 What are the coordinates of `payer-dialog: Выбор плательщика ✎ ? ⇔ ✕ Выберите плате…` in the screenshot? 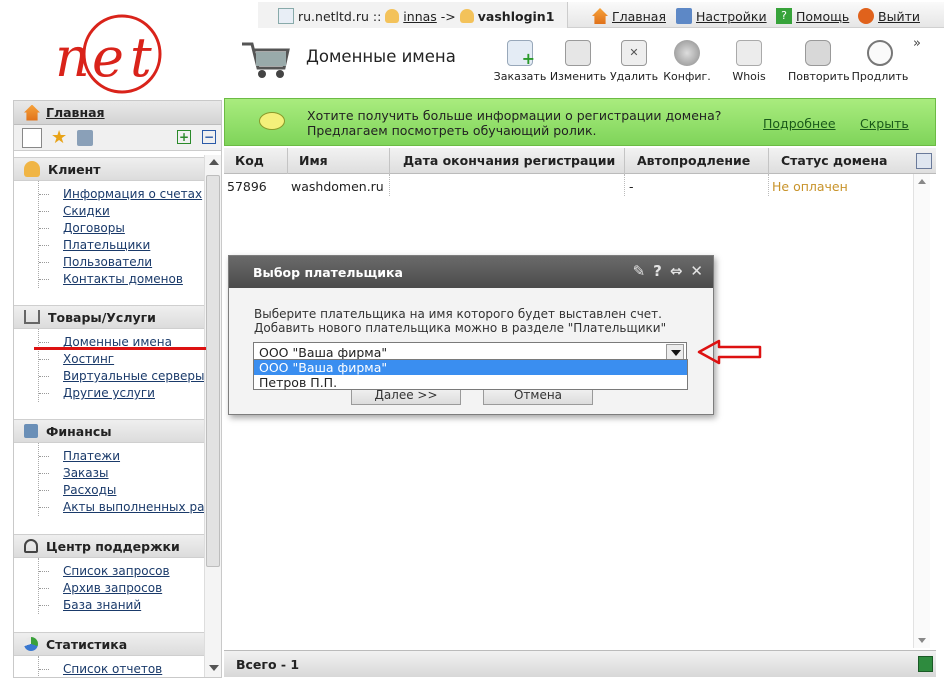 It's located at (471, 335).